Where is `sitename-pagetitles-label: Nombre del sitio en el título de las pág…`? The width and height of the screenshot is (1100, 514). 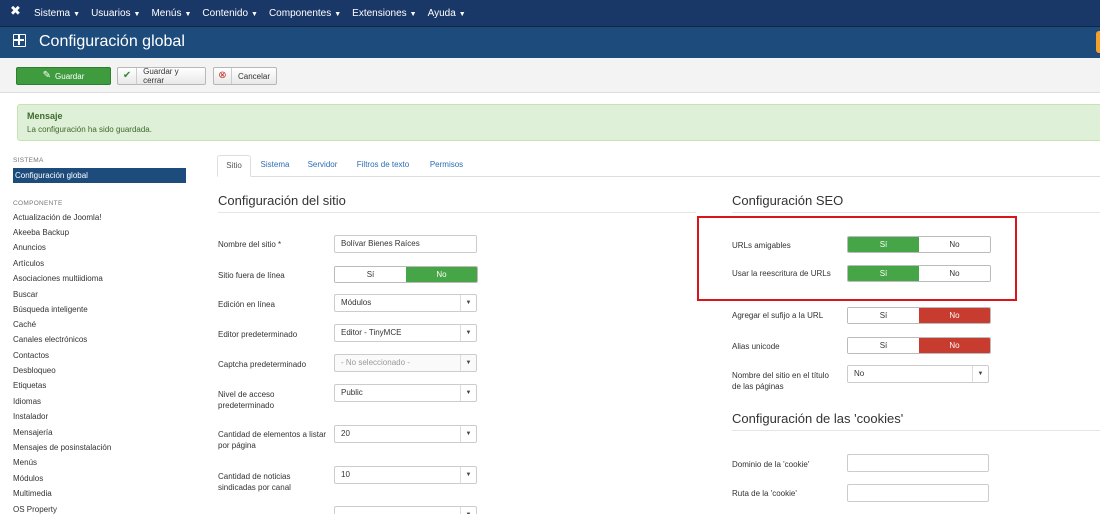 sitename-pagetitles-label: Nombre del sitio en el título de las pág… is located at coordinates (780, 381).